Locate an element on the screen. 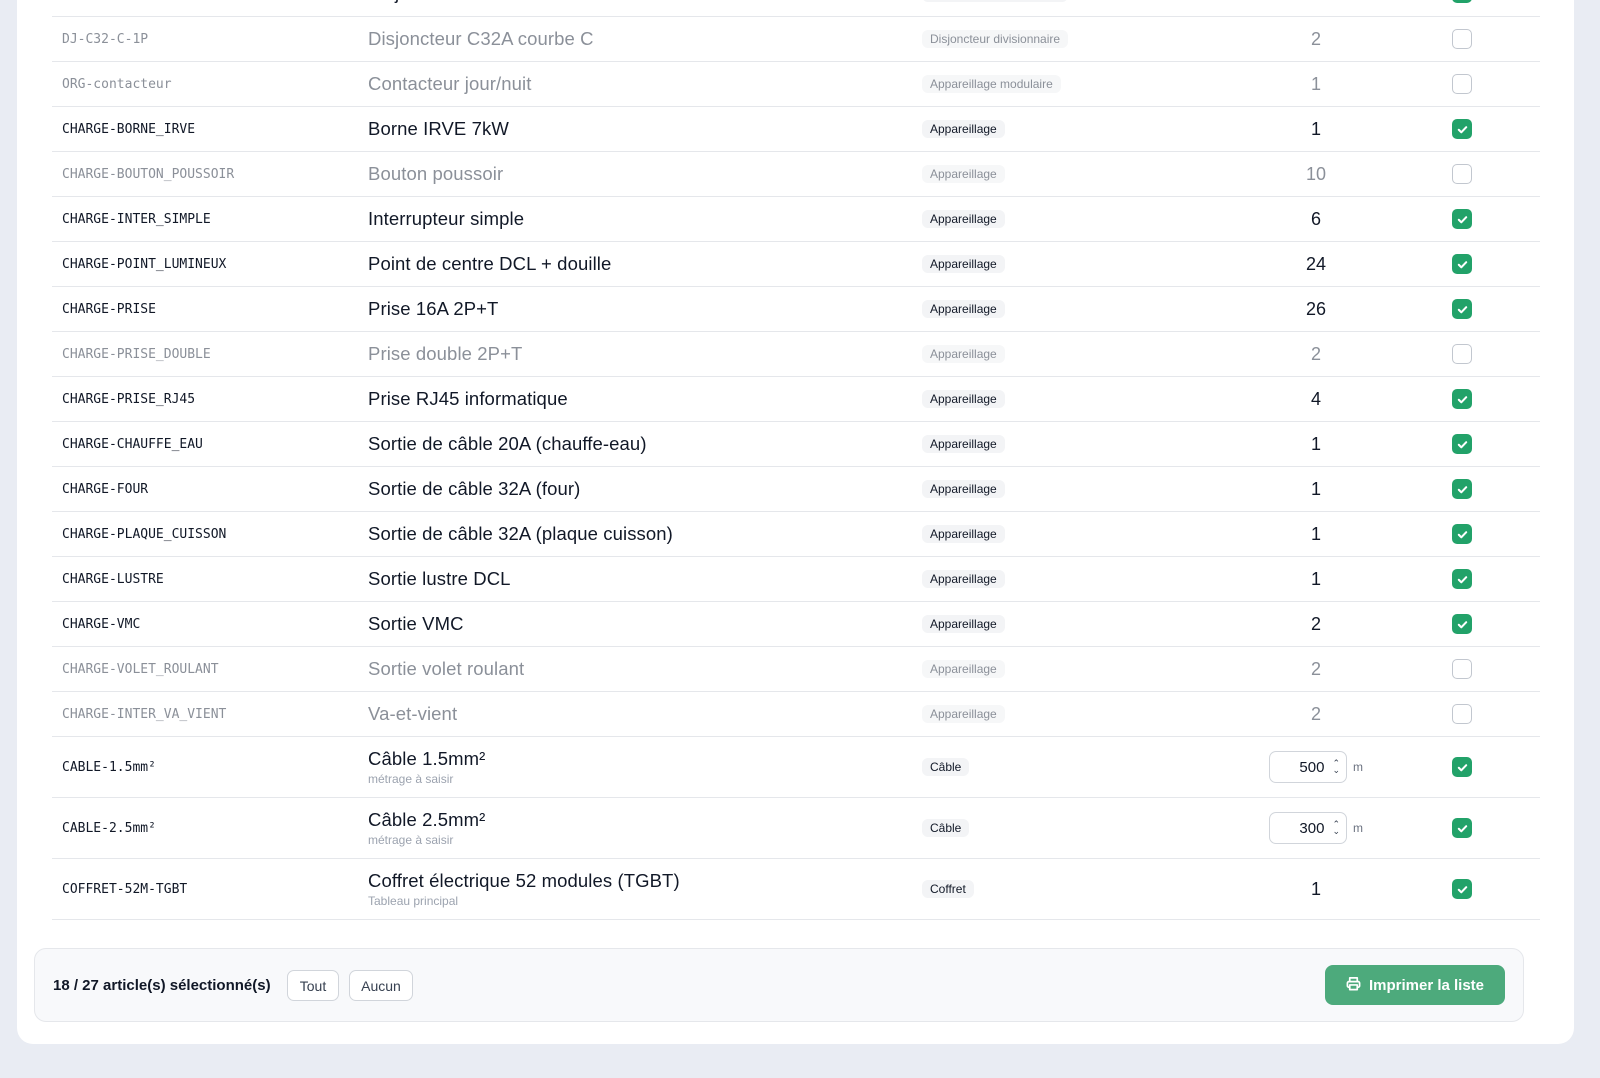  quantity-cell: 6 is located at coordinates (1316, 219).